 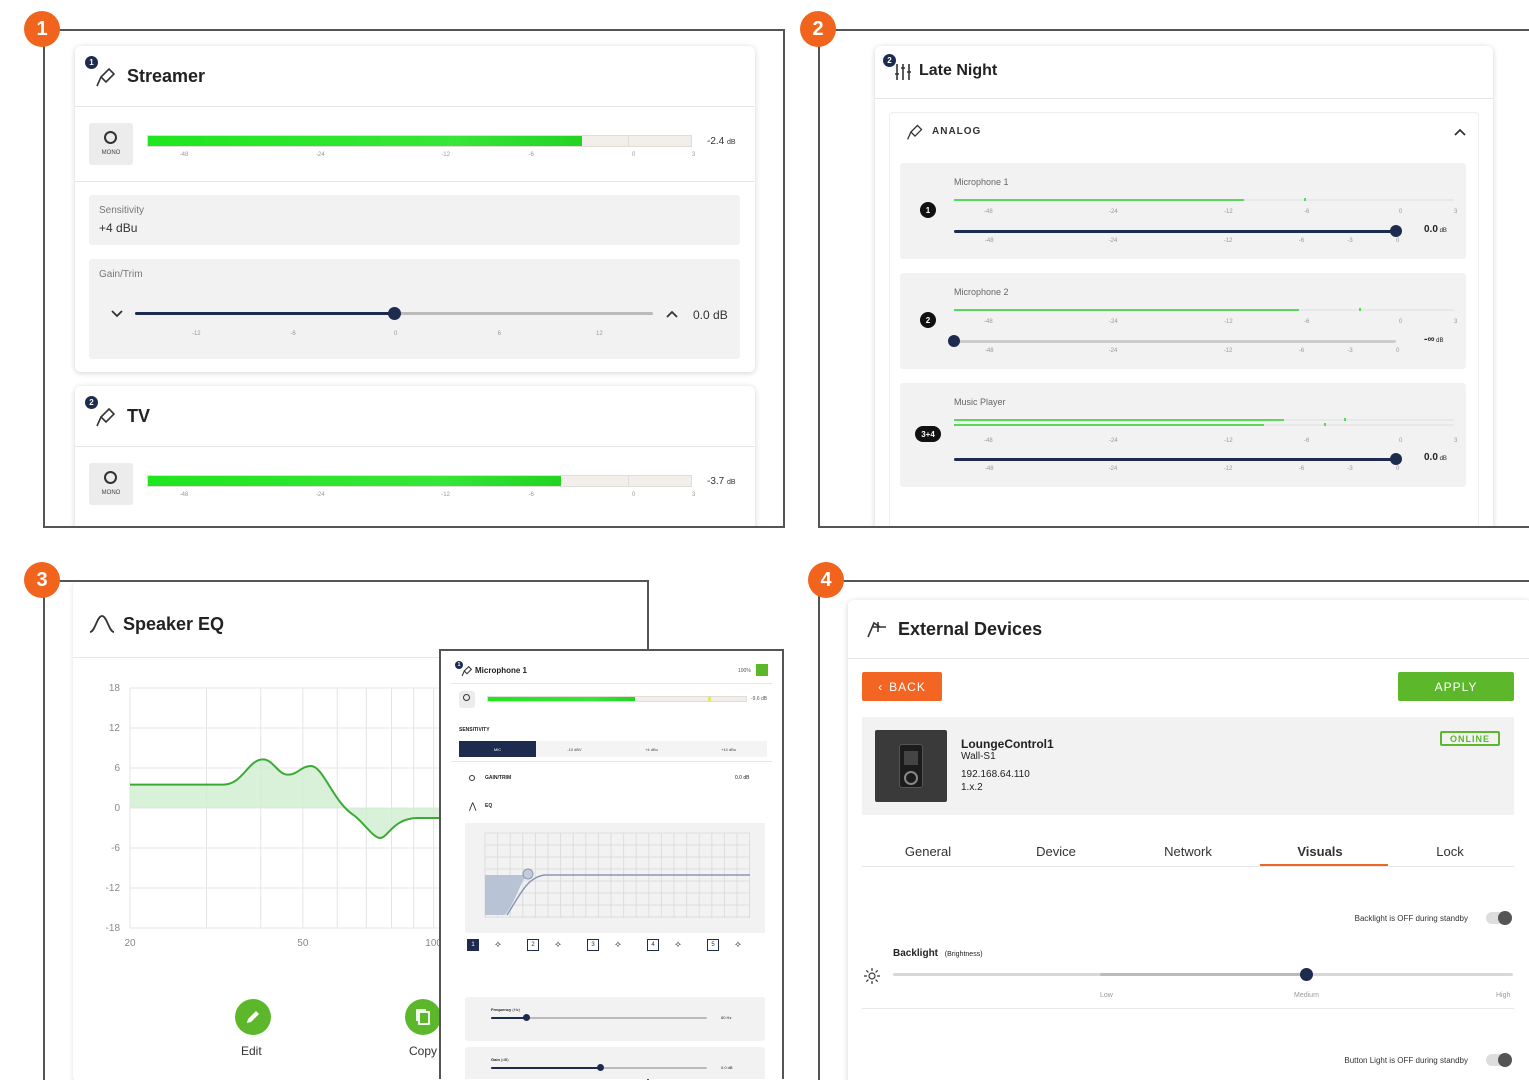 I want to click on apply-button: APPLY, so click(x=1456, y=686).